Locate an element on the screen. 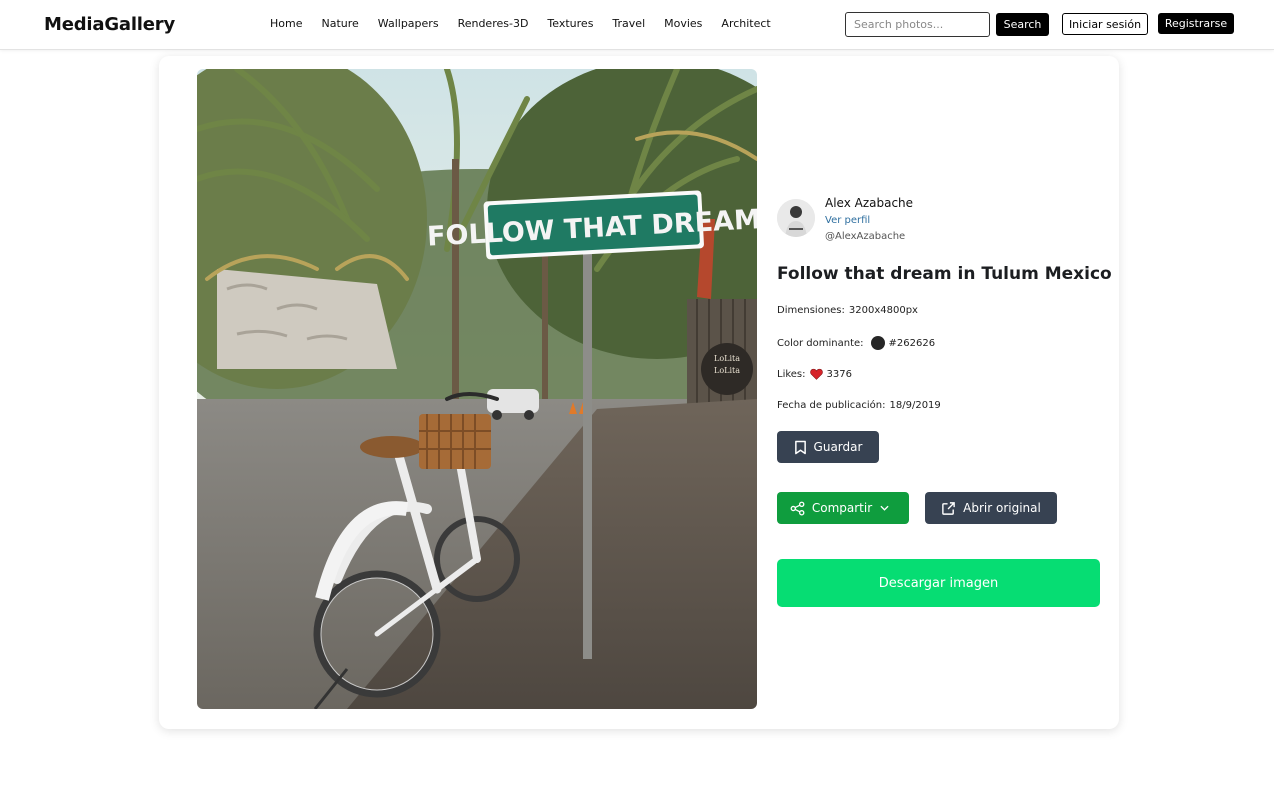  download-button: Descargar imagen is located at coordinates (938, 583).